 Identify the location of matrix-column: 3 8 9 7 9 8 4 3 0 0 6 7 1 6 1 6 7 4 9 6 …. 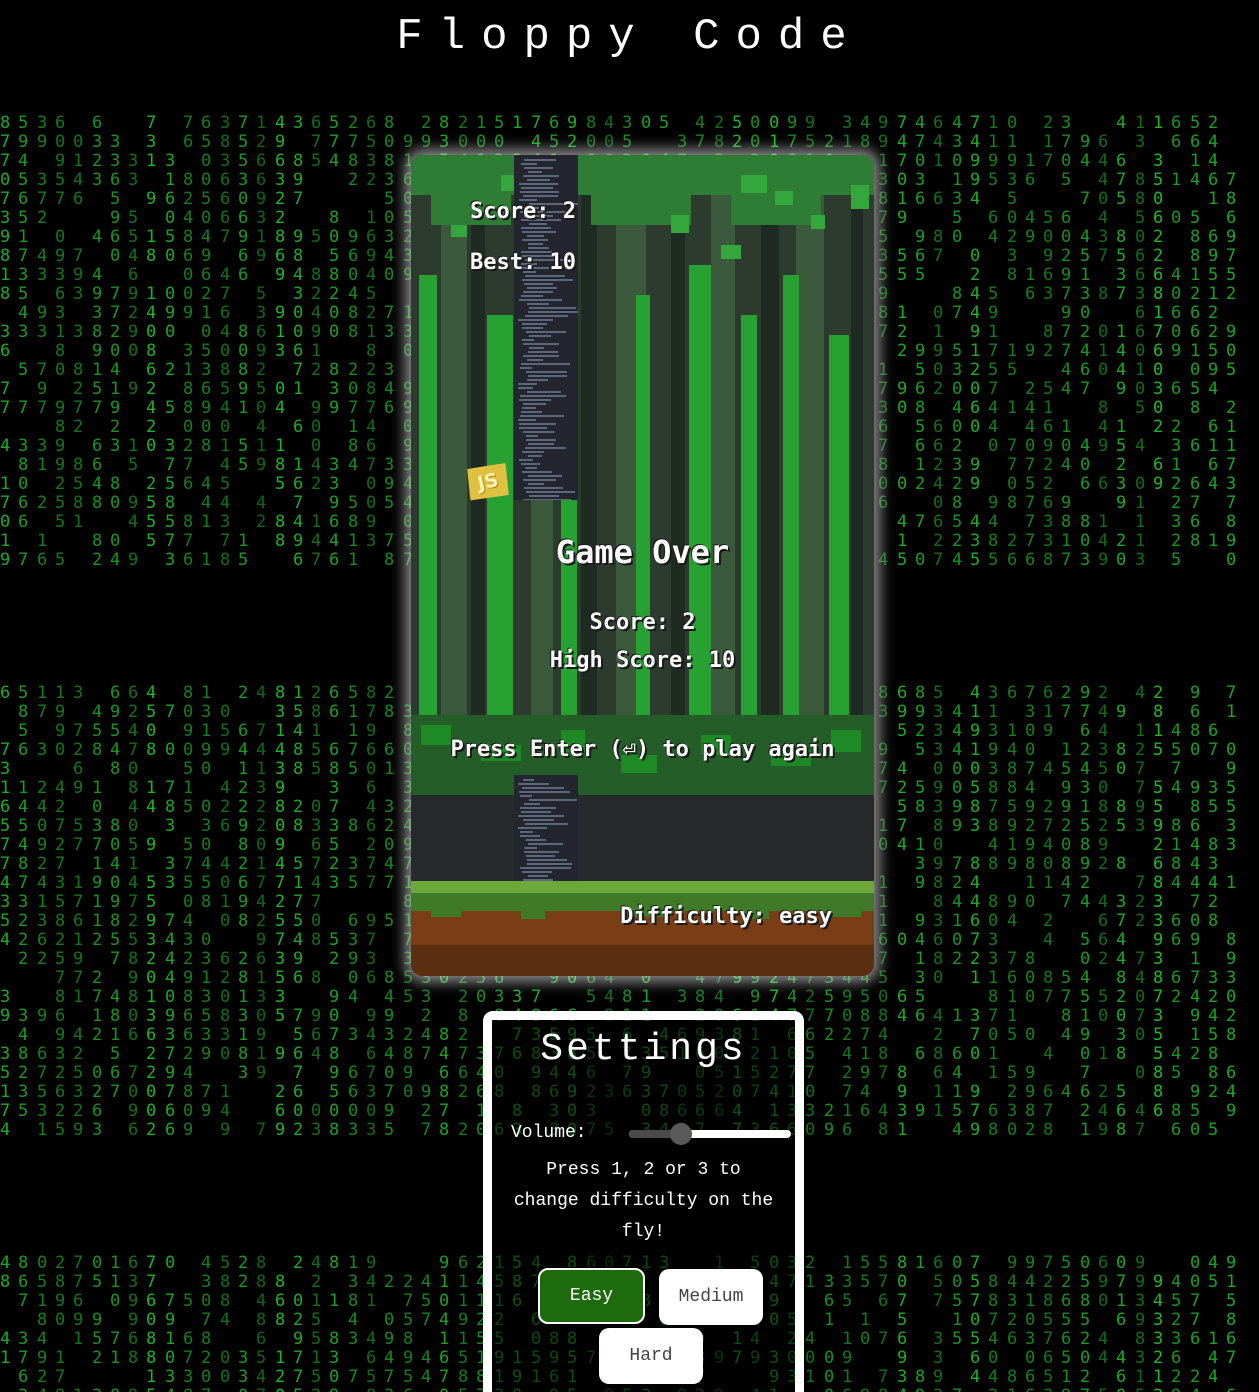
(298, 752).